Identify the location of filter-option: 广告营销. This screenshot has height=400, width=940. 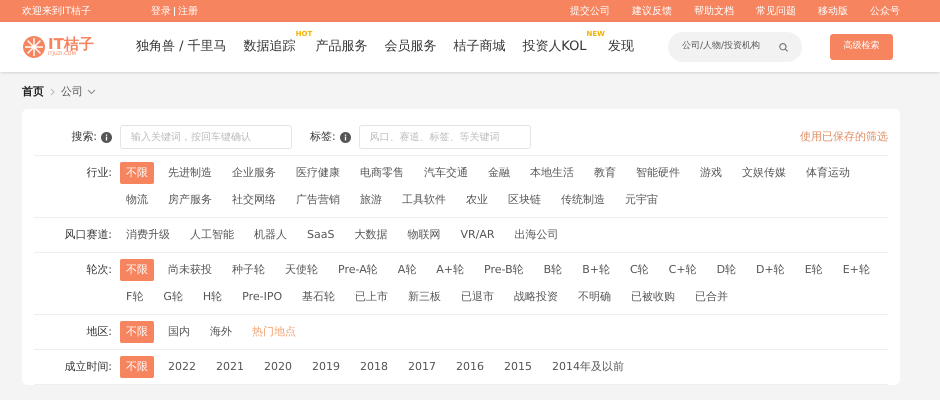
(318, 200).